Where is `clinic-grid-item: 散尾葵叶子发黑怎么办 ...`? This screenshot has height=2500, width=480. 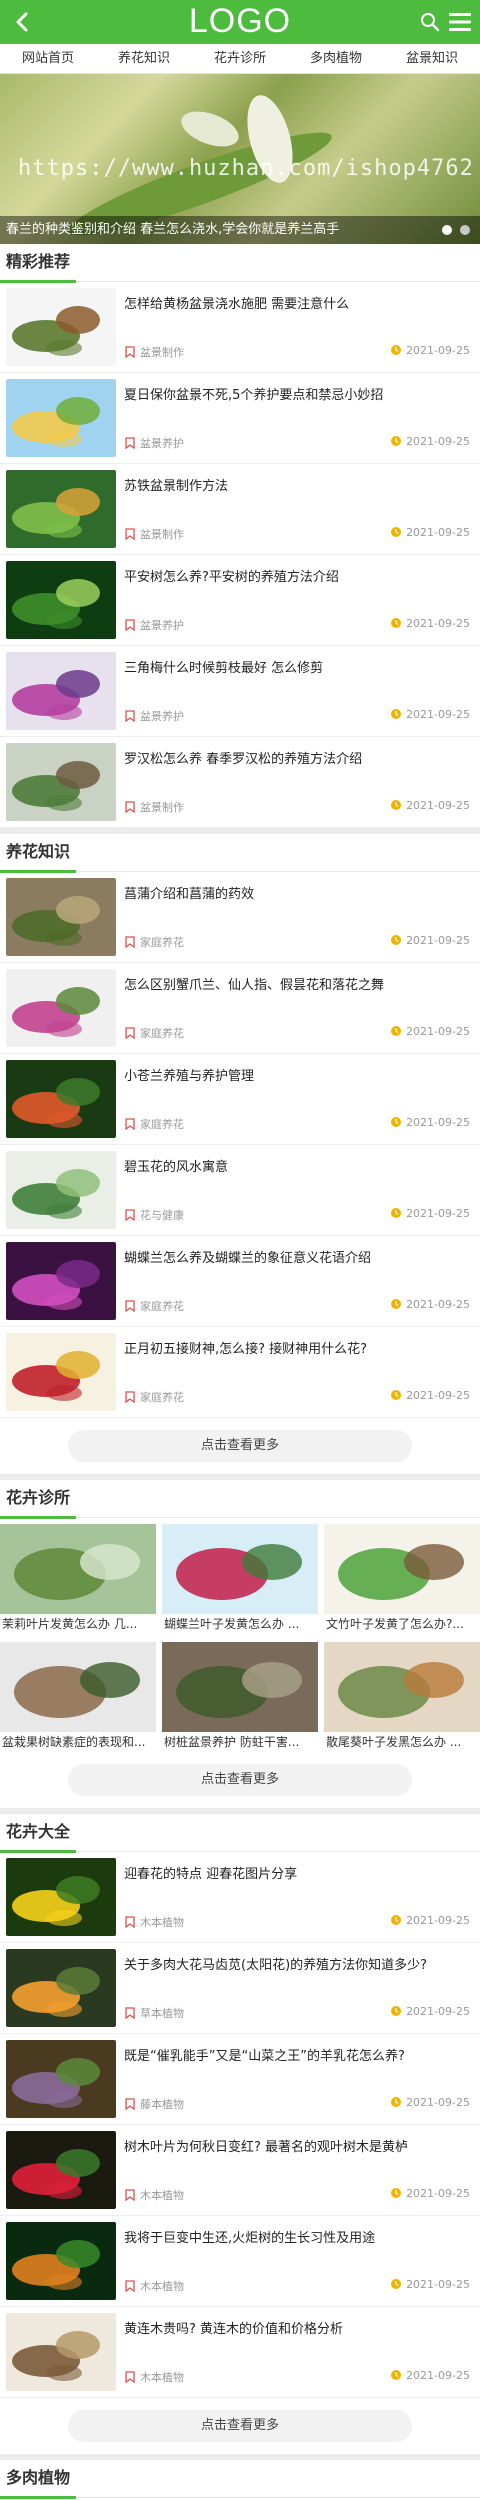 clinic-grid-item: 散尾葵叶子发黑怎么办 ... is located at coordinates (402, 1697).